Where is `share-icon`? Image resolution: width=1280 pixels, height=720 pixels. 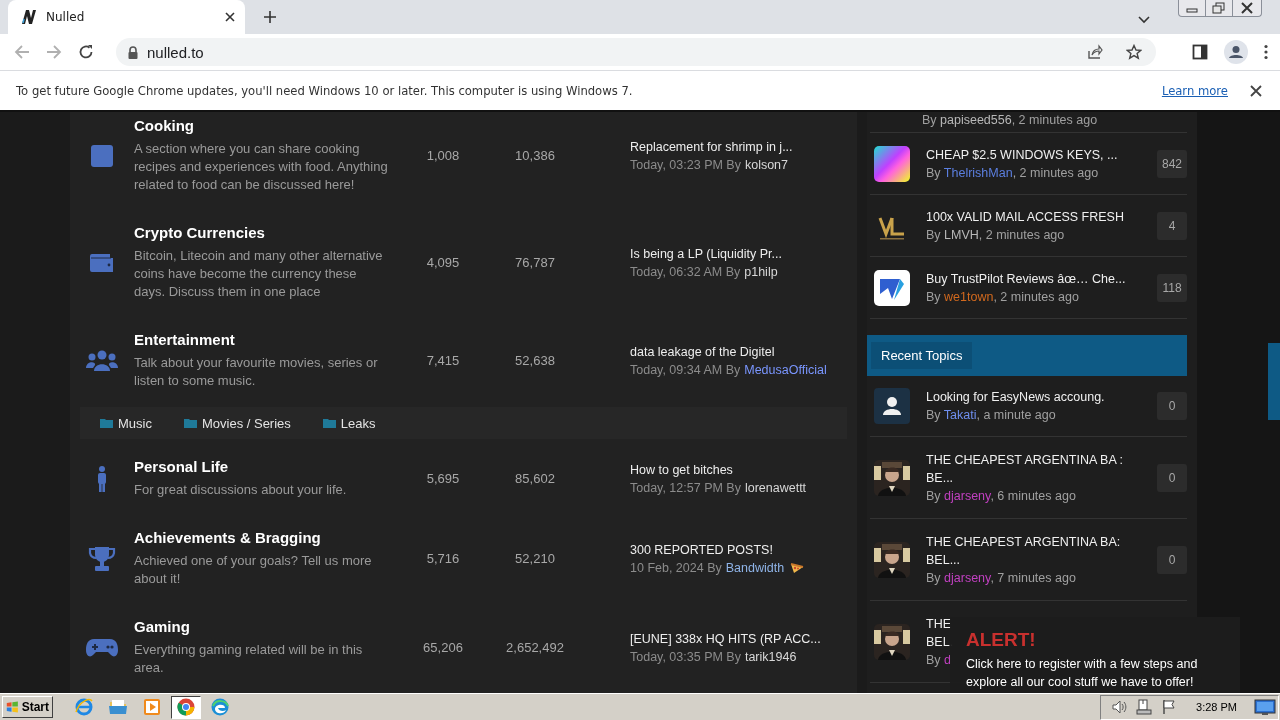 share-icon is located at coordinates (1095, 52).